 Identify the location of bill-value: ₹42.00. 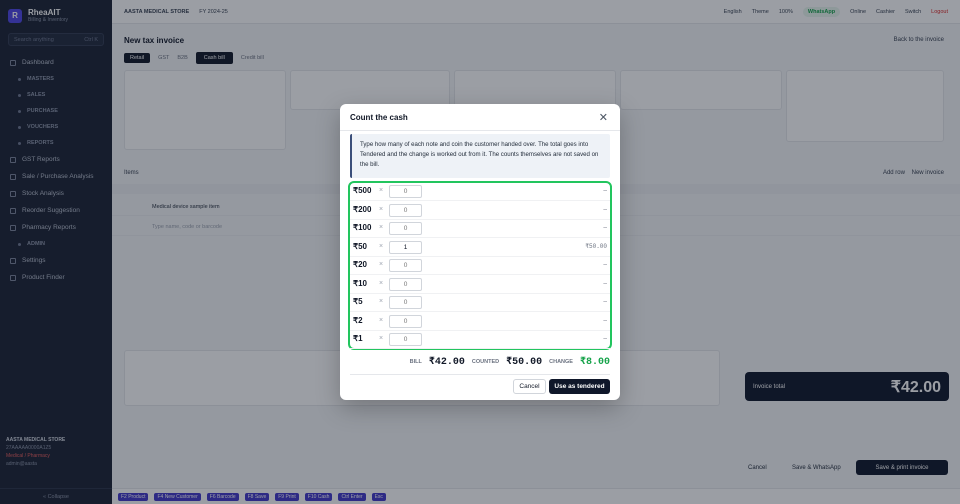
(446, 362).